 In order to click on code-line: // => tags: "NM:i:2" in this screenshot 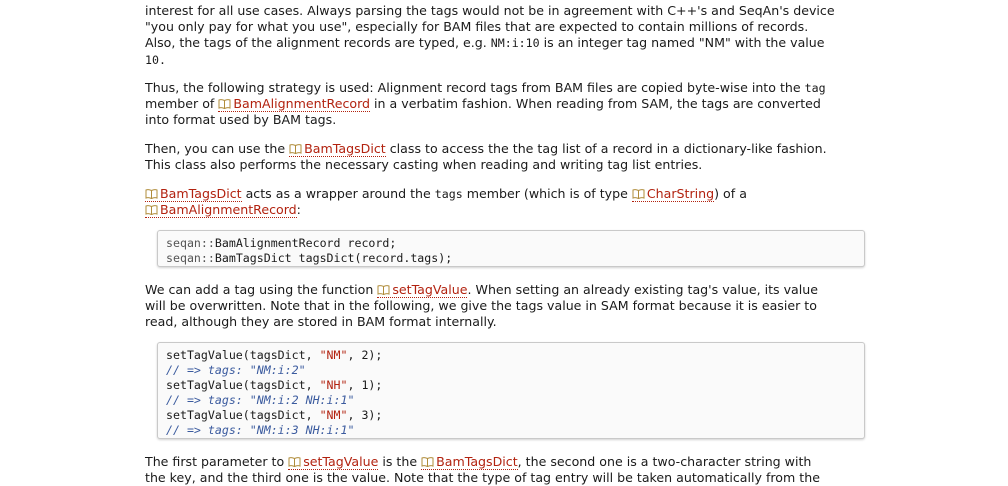, I will do `click(511, 370)`.